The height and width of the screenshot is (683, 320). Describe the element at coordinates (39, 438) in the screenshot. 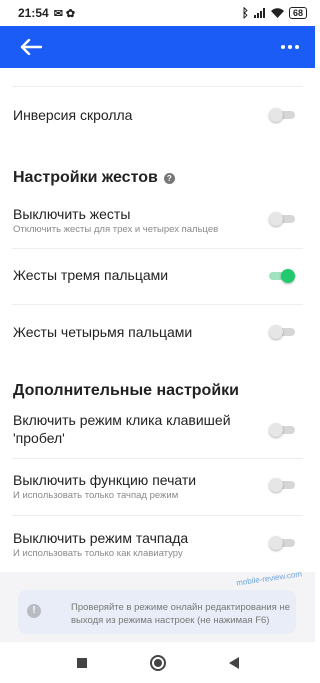

I see `setting-title-line2: 'пробел'` at that location.